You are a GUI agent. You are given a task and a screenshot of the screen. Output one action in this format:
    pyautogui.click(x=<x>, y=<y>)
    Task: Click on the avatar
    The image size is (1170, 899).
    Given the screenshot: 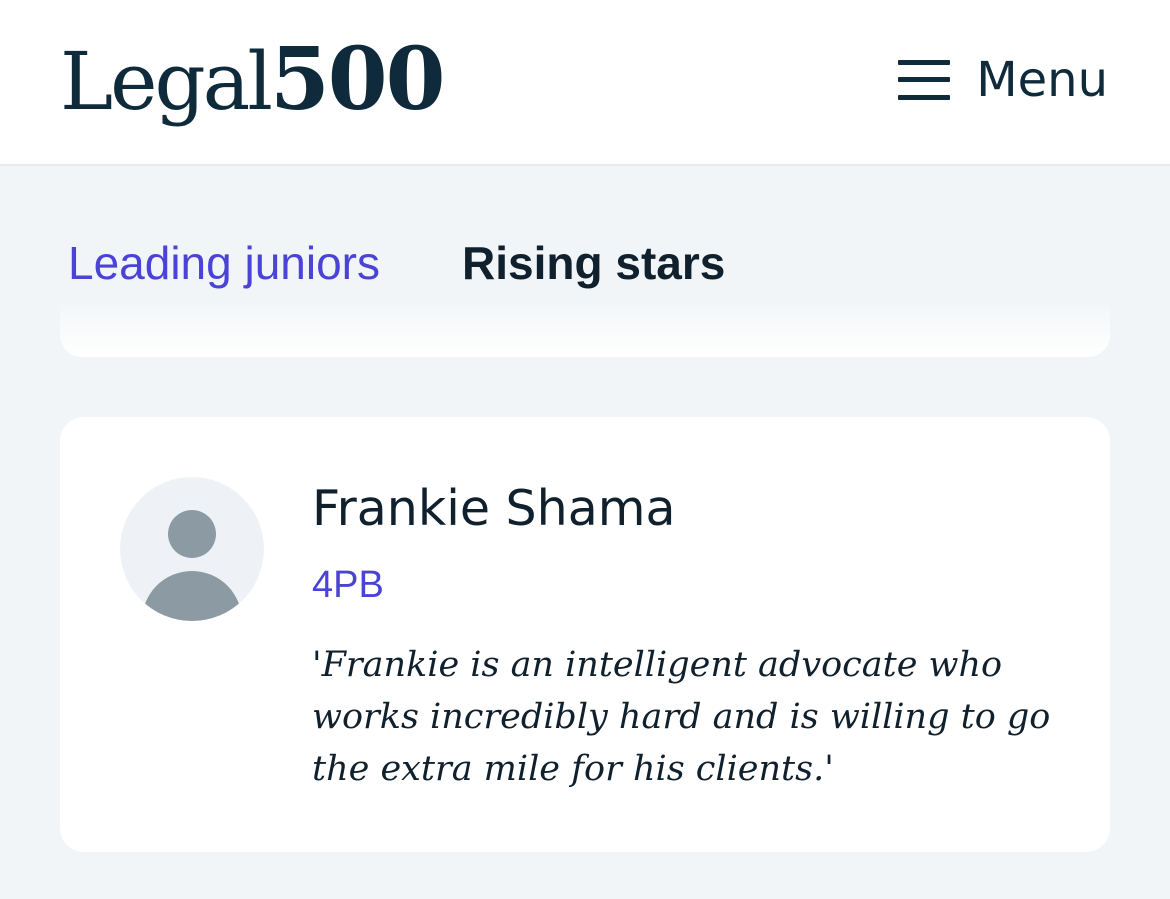 What is the action you would take?
    pyautogui.click(x=192, y=549)
    